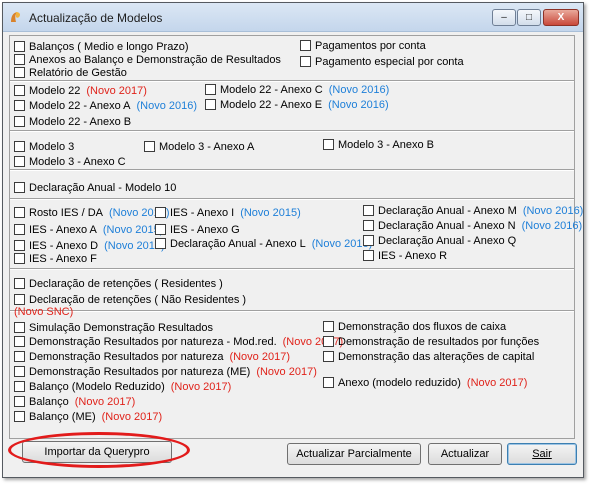 The width and height of the screenshot is (591, 484). I want to click on checkbox-label: Rosto IES / DA, so click(66, 212).